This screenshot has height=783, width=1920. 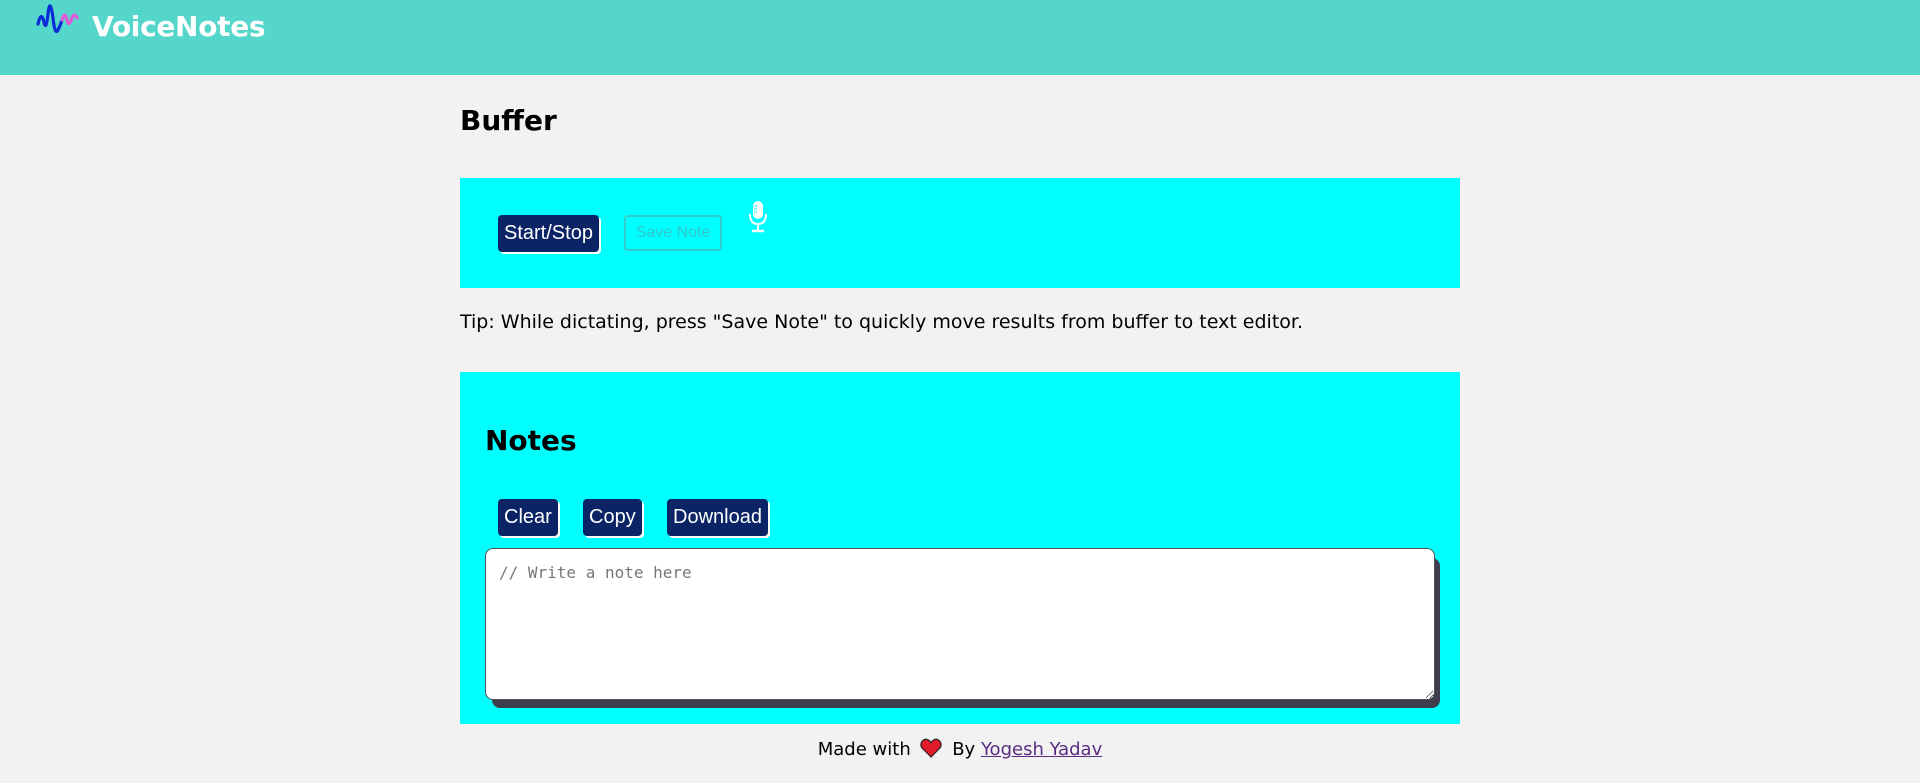 What do you see at coordinates (960, 37) in the screenshot?
I see `app-header: VoiceNotes` at bounding box center [960, 37].